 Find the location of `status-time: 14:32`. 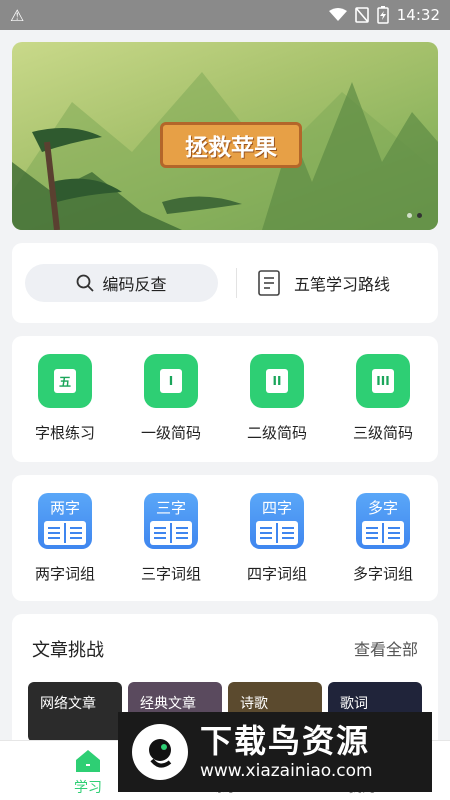

status-time: 14:32 is located at coordinates (418, 15).